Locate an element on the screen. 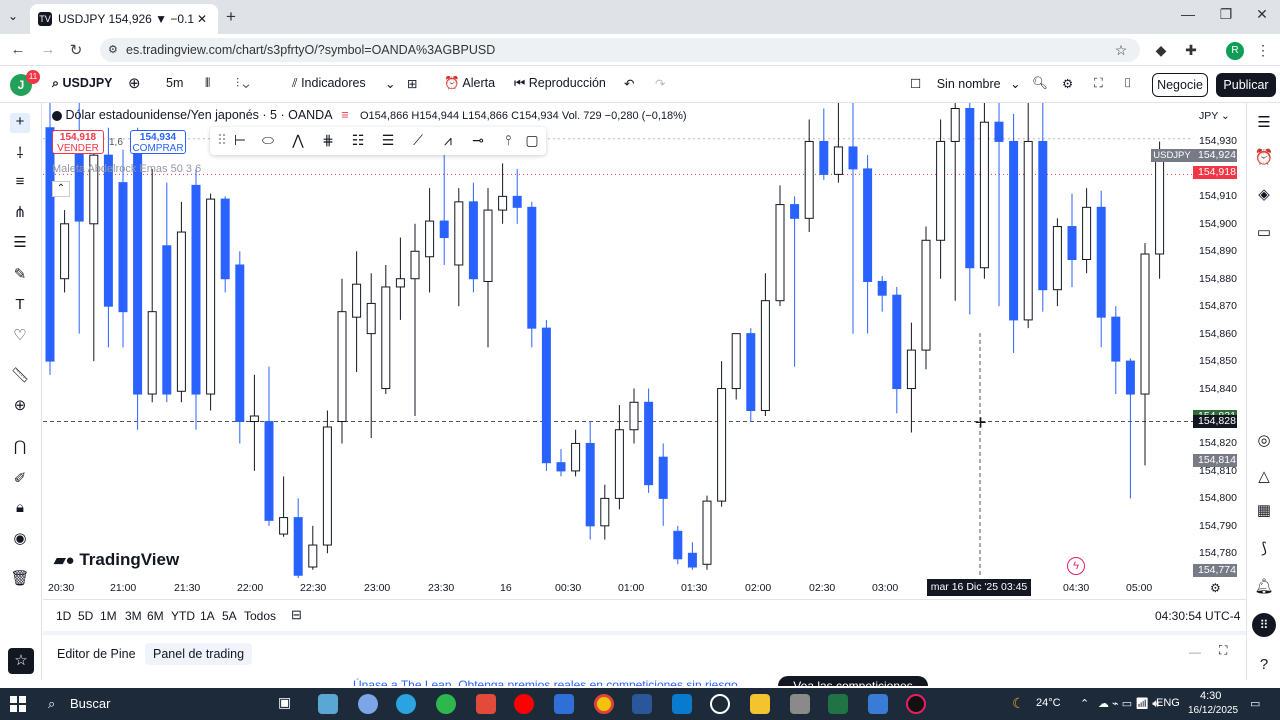 Image resolution: width=1280 pixels, height=720 pixels. trend-line-icon: ≡ is located at coordinates (20, 183).